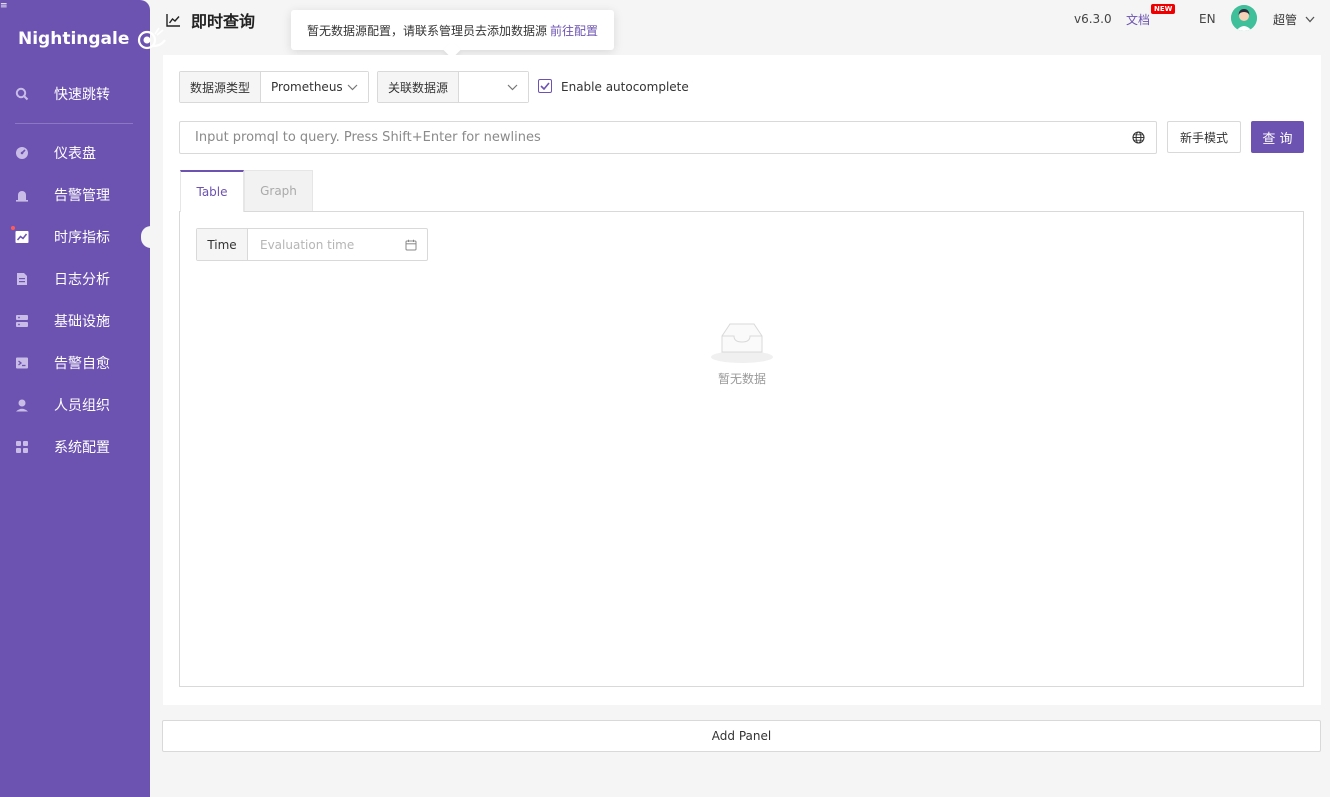 This screenshot has height=797, width=1330. I want to click on sidebar-item-label: 时序指标, so click(82, 238).